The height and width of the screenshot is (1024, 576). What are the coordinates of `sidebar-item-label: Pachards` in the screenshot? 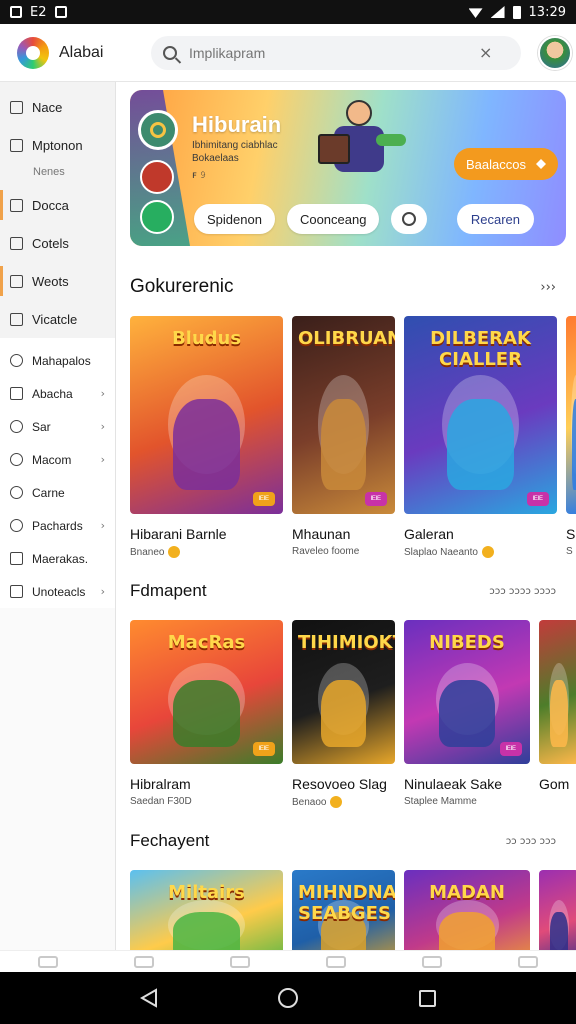 It's located at (57, 525).